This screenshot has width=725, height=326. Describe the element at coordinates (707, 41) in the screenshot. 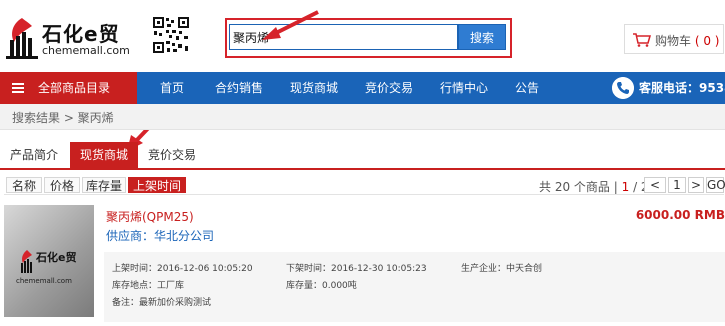

I see `cart-count: ( 0 )` at that location.